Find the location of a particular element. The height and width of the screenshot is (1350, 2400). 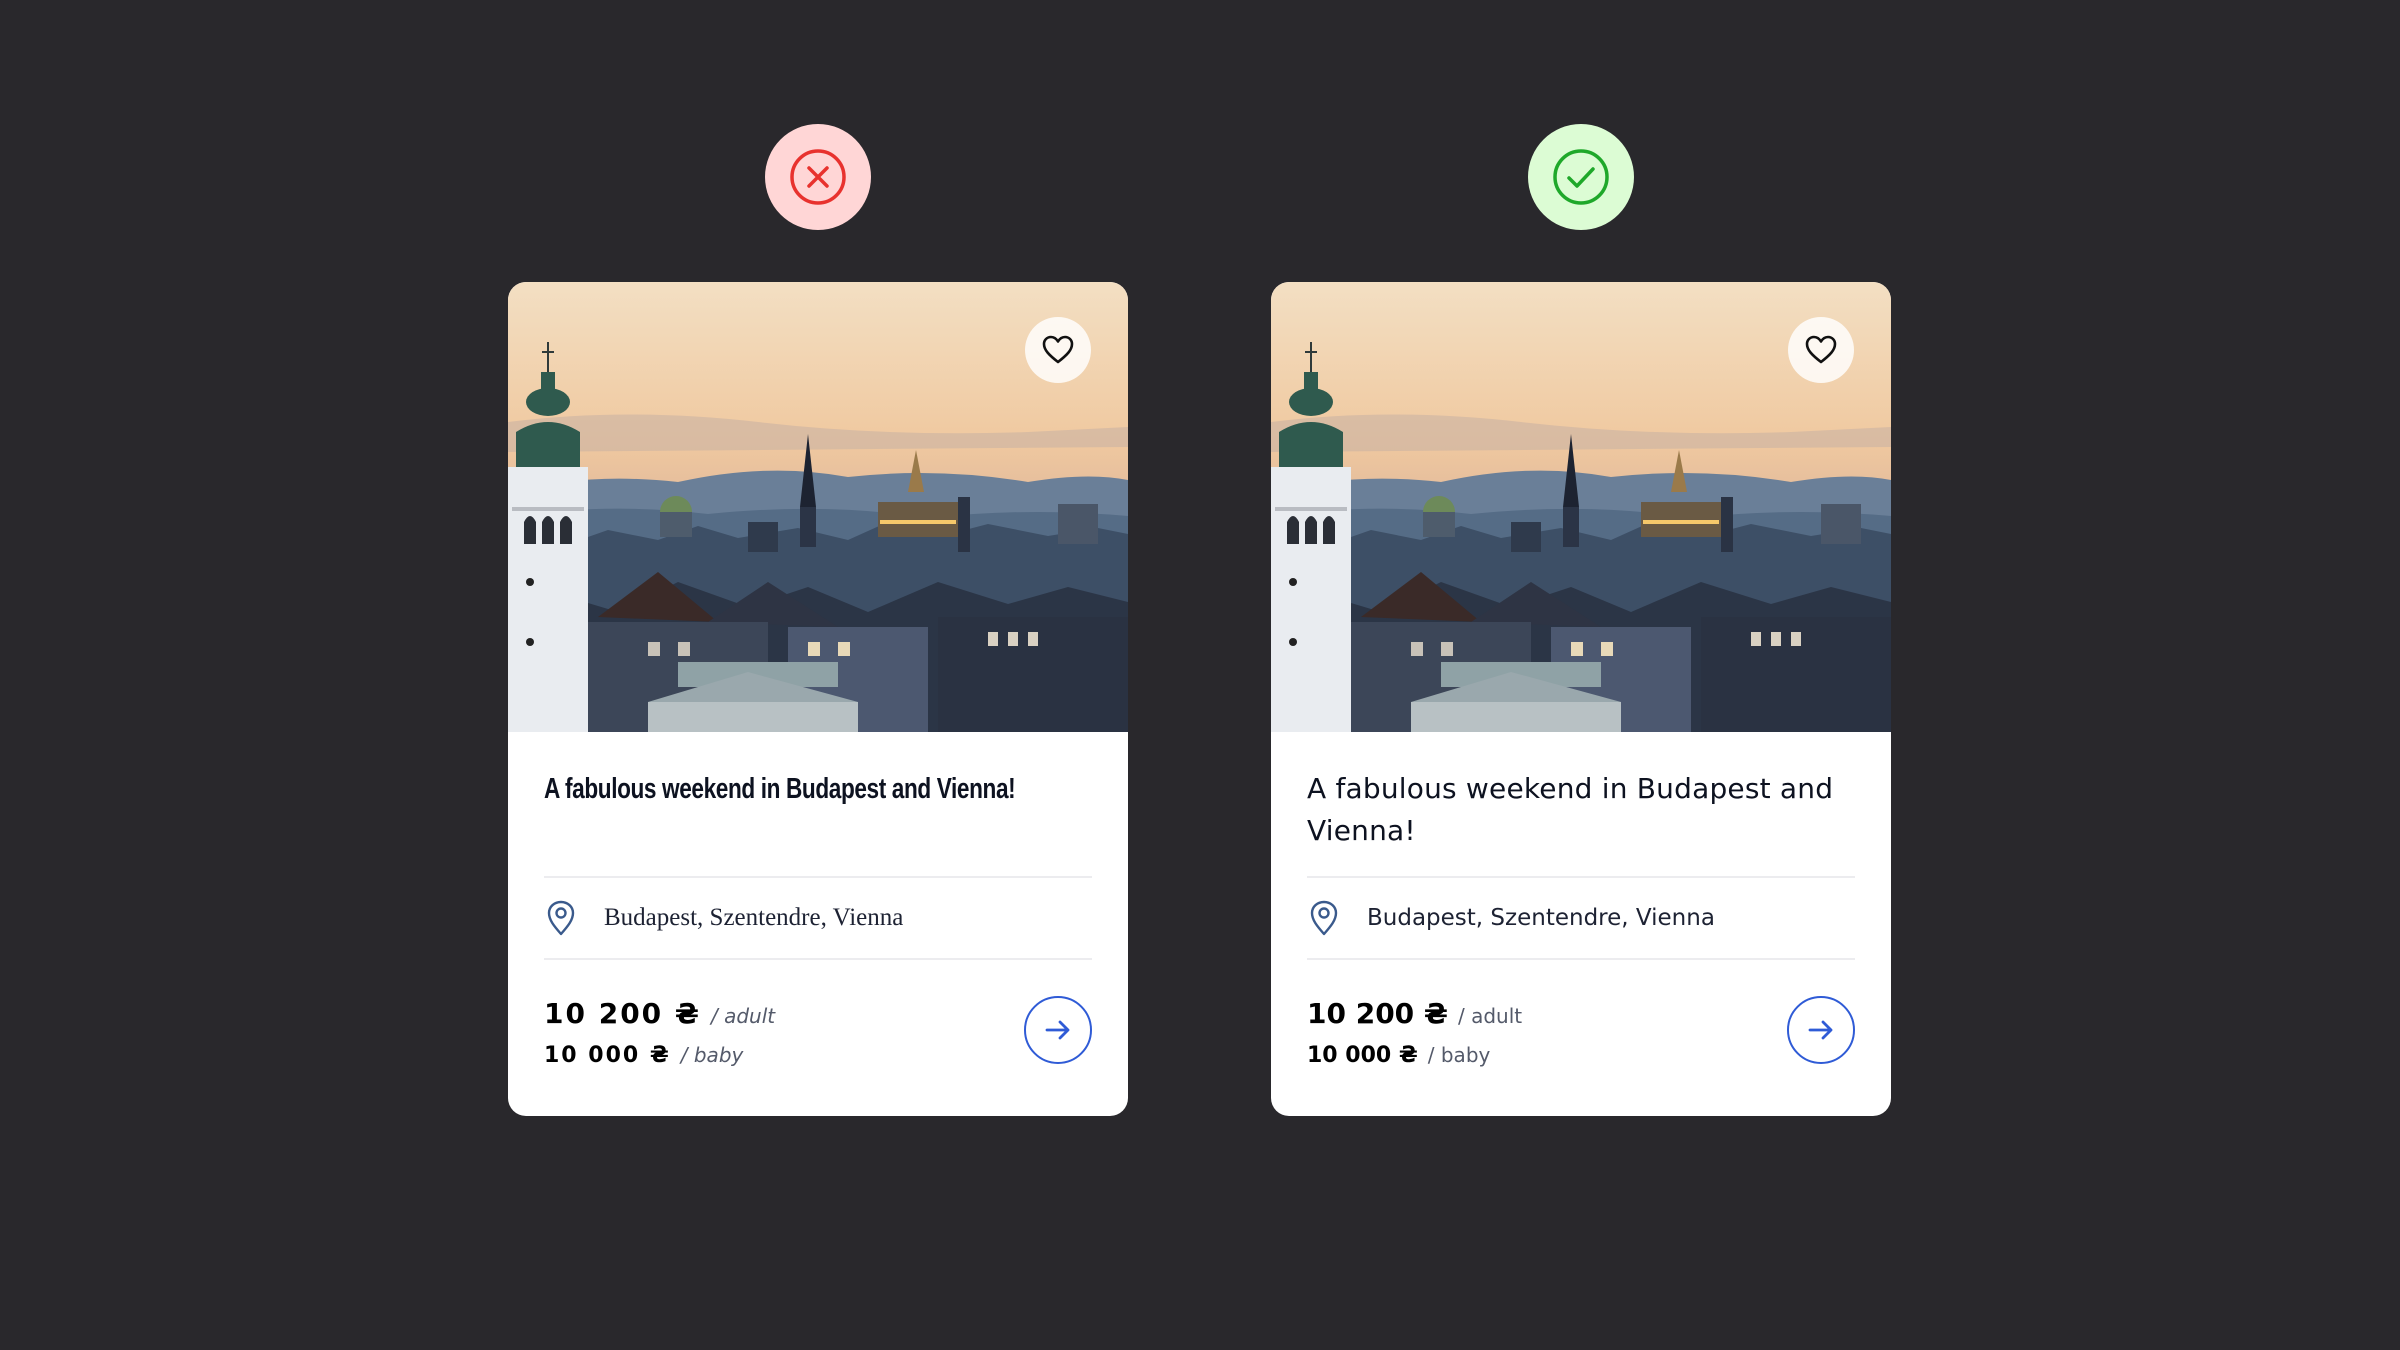

x-circle-icon is located at coordinates (818, 177).